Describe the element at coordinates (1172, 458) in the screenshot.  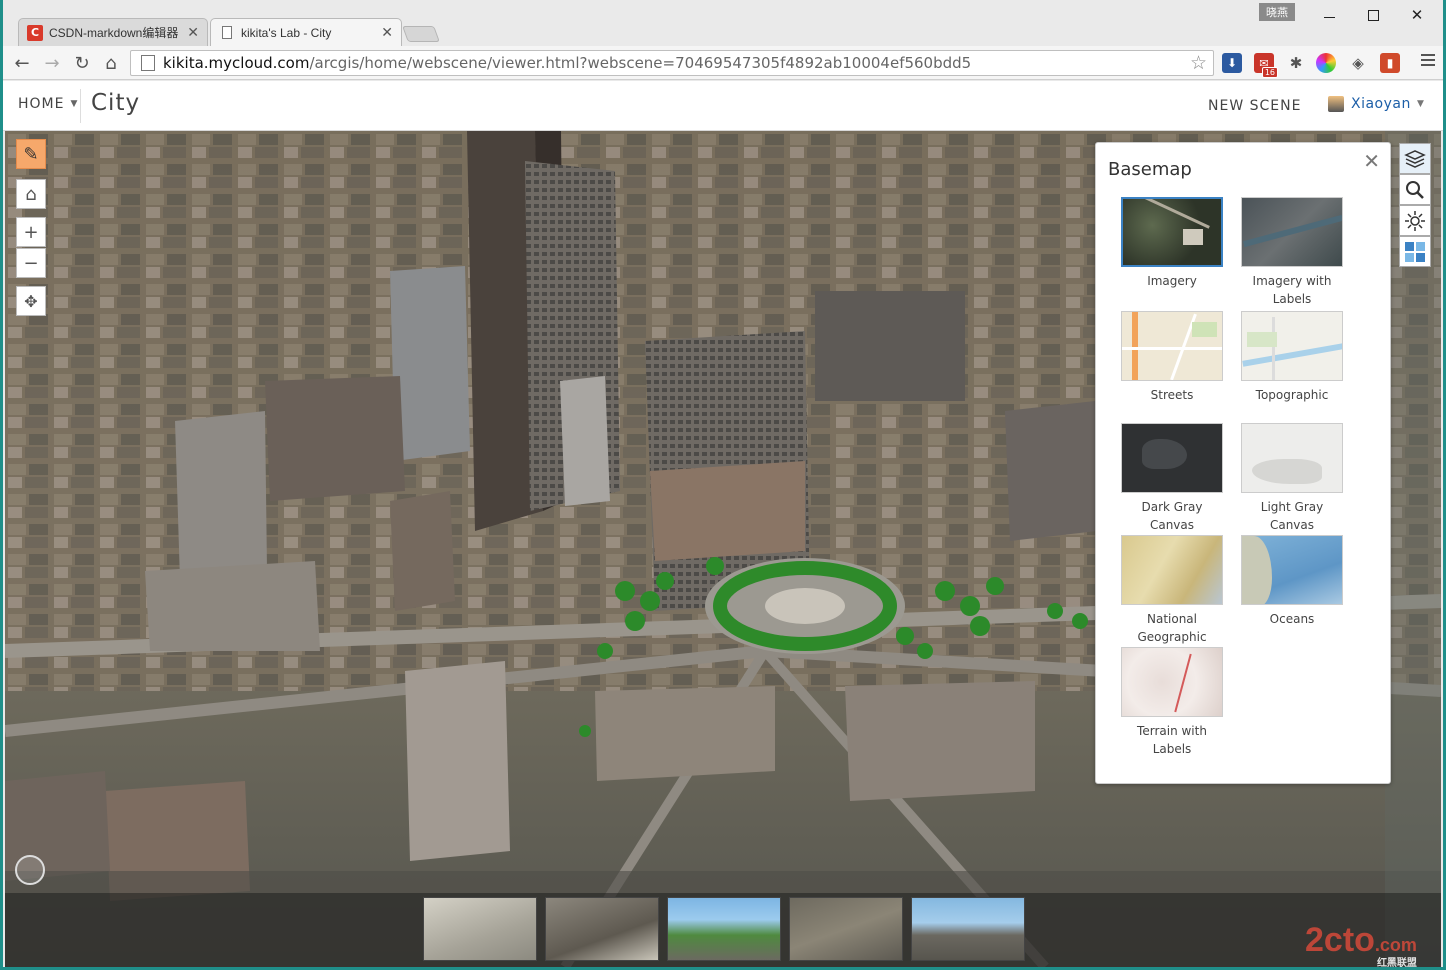
I see `dark-gray-thumbnail` at that location.